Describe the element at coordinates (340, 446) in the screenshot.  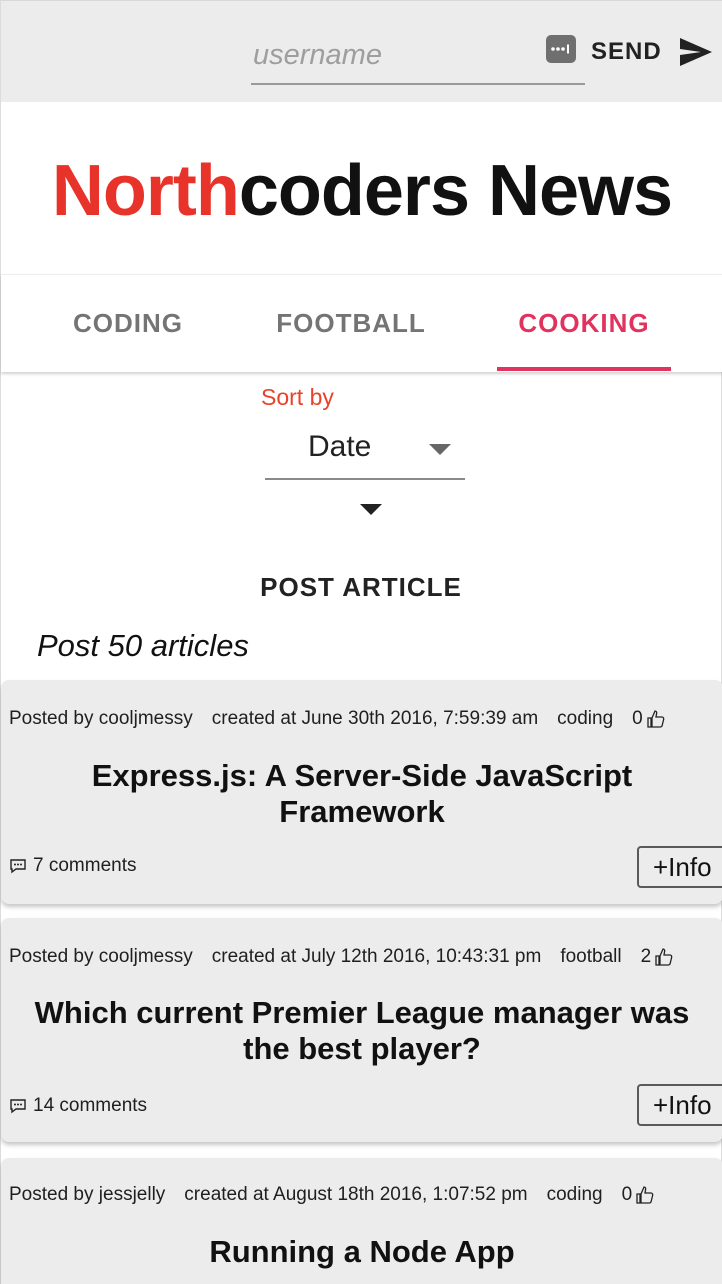
I see `sort-selected-value: Date` at that location.